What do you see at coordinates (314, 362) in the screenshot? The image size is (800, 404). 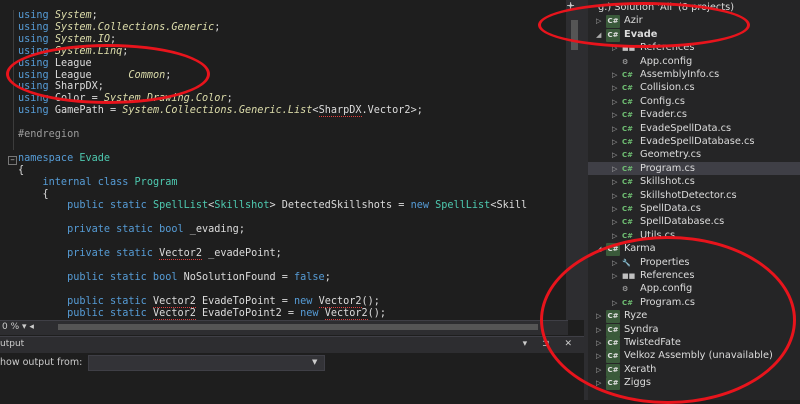 I see `chevron-down-icon: ▼` at bounding box center [314, 362].